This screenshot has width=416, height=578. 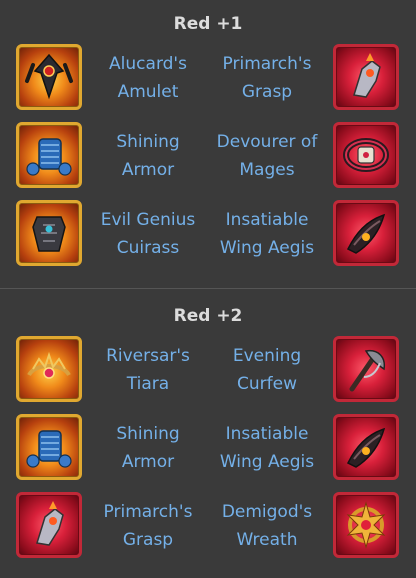 What do you see at coordinates (208, 371) in the screenshot?
I see `item-row: Riversar's Tiara Evening Curfew` at bounding box center [208, 371].